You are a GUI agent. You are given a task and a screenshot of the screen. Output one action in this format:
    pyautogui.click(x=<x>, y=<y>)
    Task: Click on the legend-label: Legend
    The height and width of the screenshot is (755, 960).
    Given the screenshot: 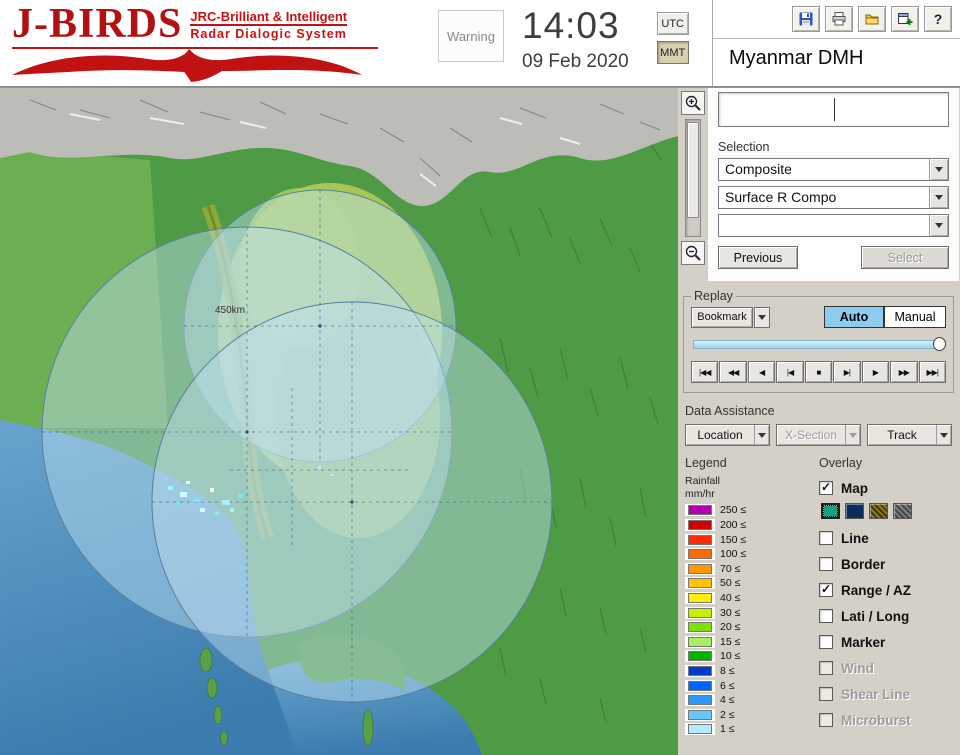 What is the action you would take?
    pyautogui.click(x=706, y=463)
    